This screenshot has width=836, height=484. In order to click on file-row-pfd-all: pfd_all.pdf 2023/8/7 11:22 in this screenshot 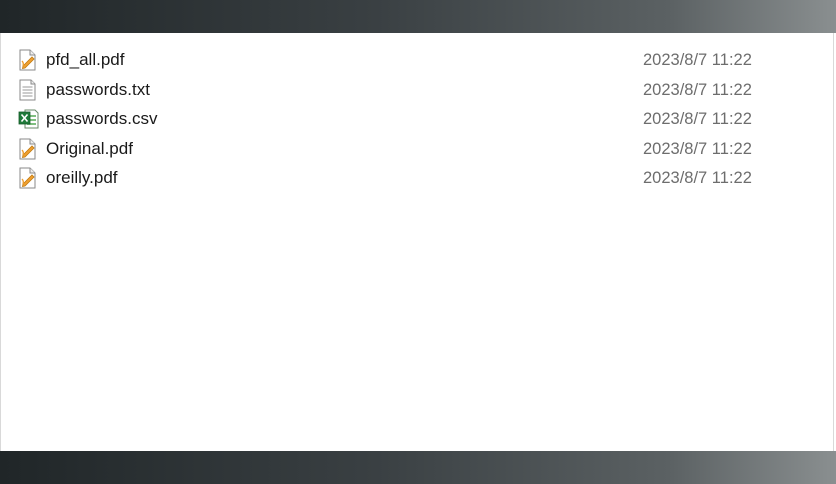, I will do `click(417, 60)`.